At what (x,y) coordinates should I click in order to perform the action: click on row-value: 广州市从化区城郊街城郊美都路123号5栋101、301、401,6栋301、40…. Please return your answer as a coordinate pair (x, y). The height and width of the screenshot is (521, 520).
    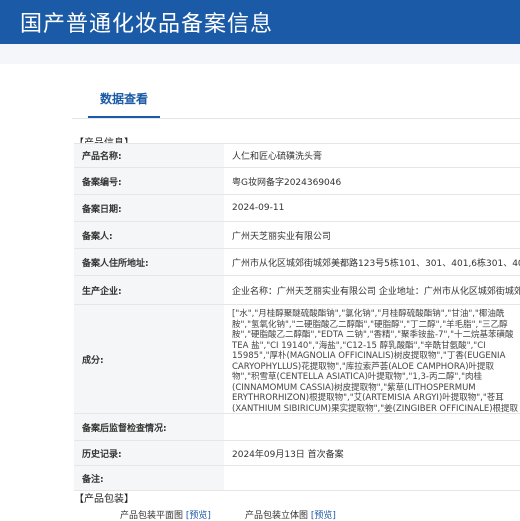
    Looking at the image, I should click on (376, 263).